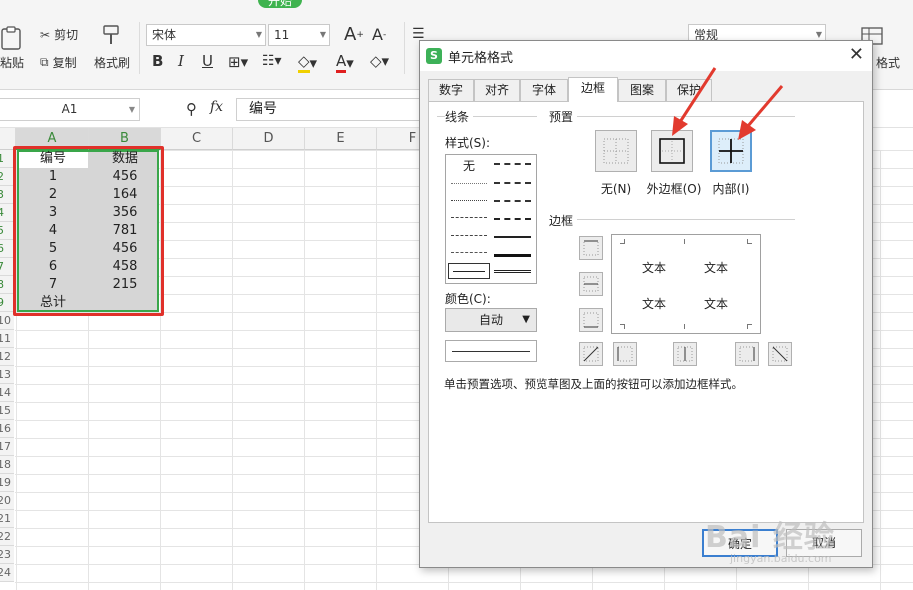 The height and width of the screenshot is (590, 913). What do you see at coordinates (7, 303) in the screenshot?
I see `row-header-9: 9` at bounding box center [7, 303].